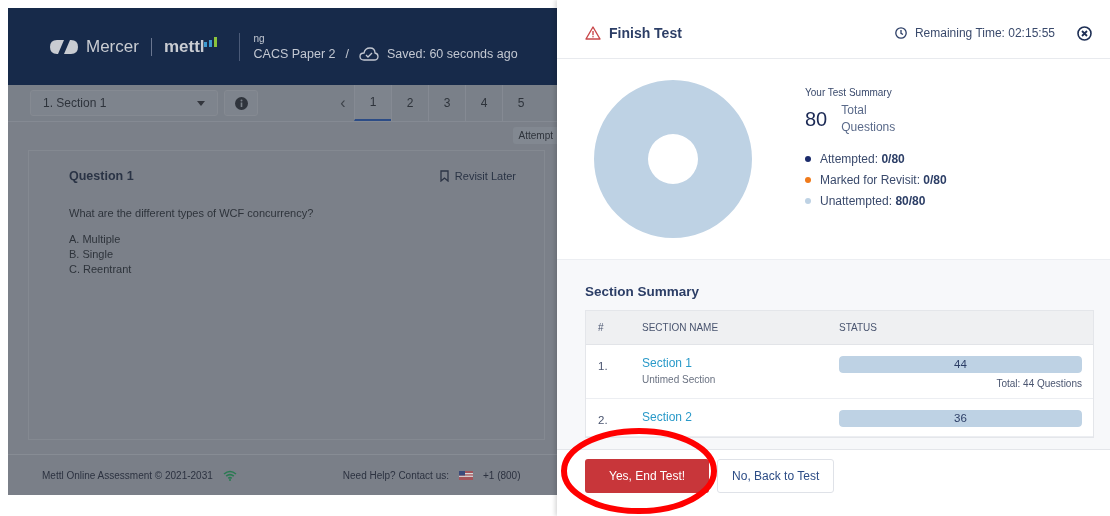  Describe the element at coordinates (960, 364) in the screenshot. I see `question-count: 44` at that location.